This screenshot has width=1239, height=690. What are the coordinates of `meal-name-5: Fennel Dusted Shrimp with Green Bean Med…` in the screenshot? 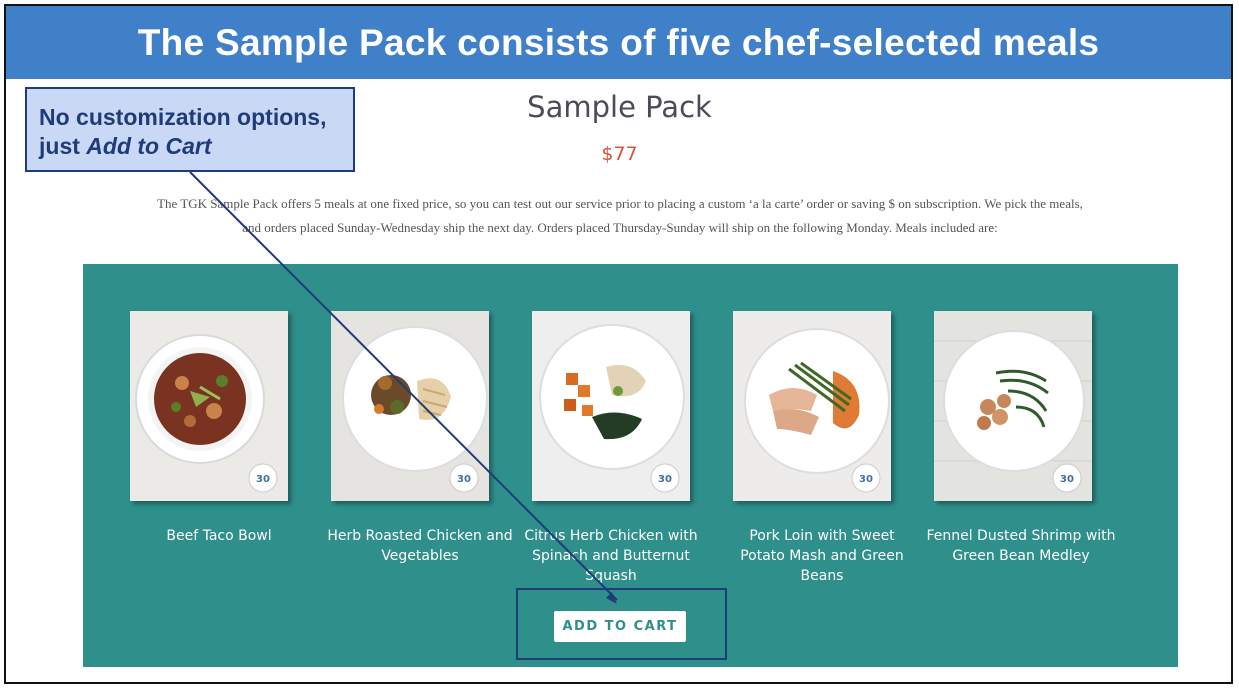 It's located at (1021, 546).